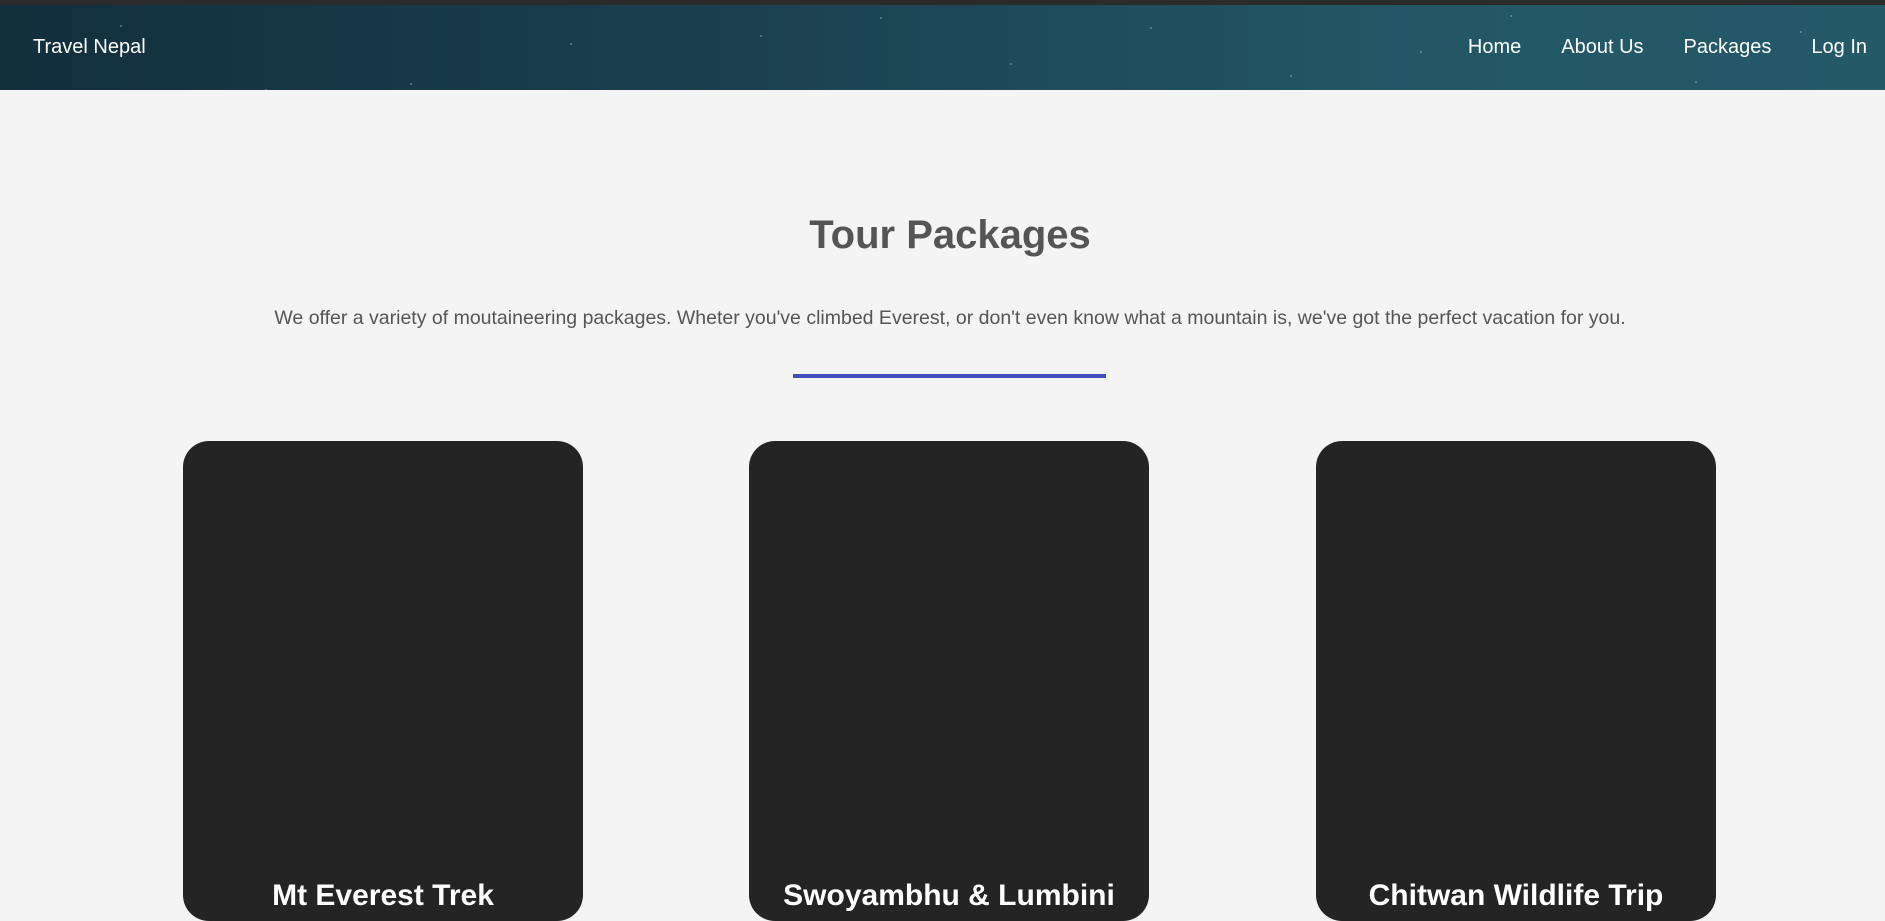 The image size is (1885, 921). What do you see at coordinates (89, 47) in the screenshot?
I see `brand-logo-link: Travel Nepal` at bounding box center [89, 47].